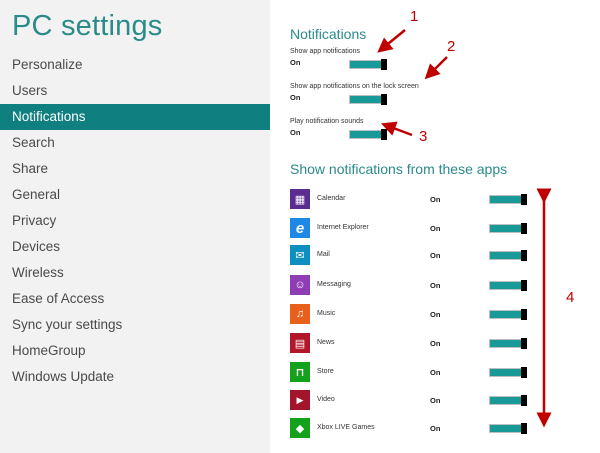 Image resolution: width=600 pixels, height=453 pixels. I want to click on setting-show-app-notifications: Show app notifications On, so click(400, 59).